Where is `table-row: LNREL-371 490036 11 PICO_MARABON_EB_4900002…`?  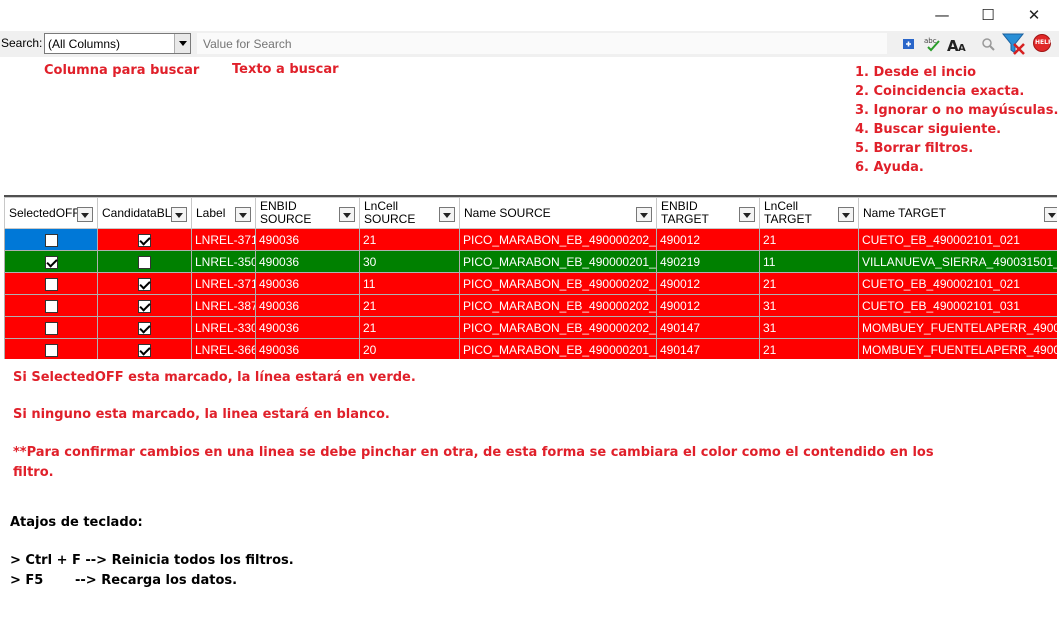
table-row: LNREL-371 490036 11 PICO_MARABON_EB_4900002… is located at coordinates (530, 283).